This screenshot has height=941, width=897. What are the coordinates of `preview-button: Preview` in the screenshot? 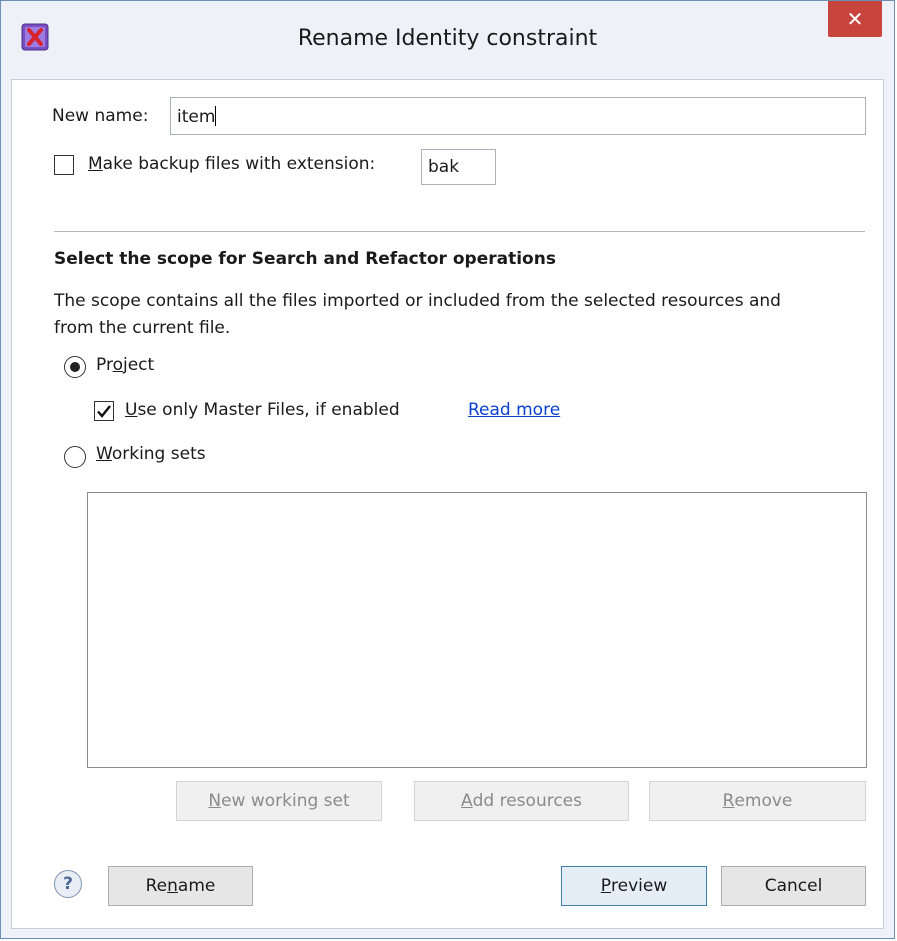 It's located at (634, 886).